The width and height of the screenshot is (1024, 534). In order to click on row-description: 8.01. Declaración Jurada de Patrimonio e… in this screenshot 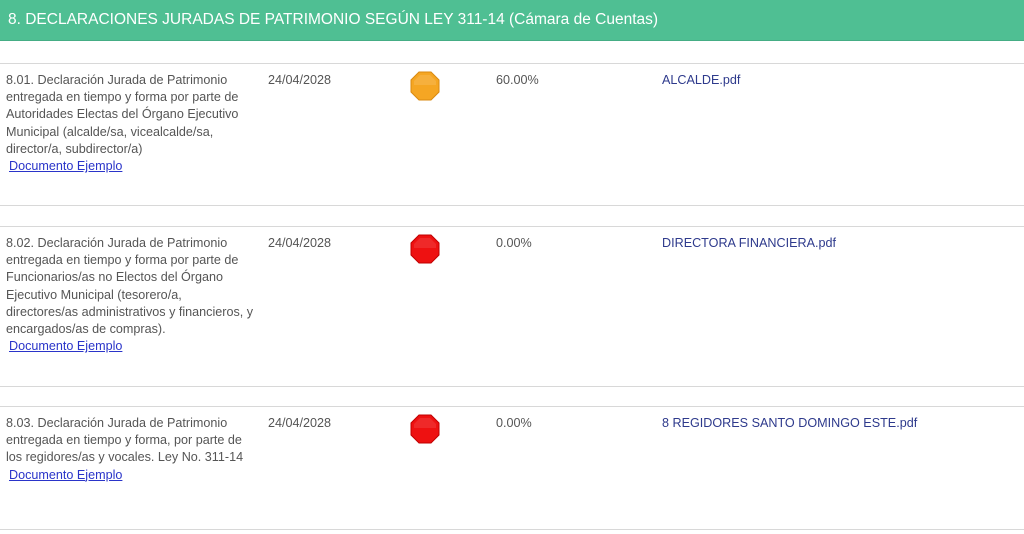, I will do `click(131, 123)`.